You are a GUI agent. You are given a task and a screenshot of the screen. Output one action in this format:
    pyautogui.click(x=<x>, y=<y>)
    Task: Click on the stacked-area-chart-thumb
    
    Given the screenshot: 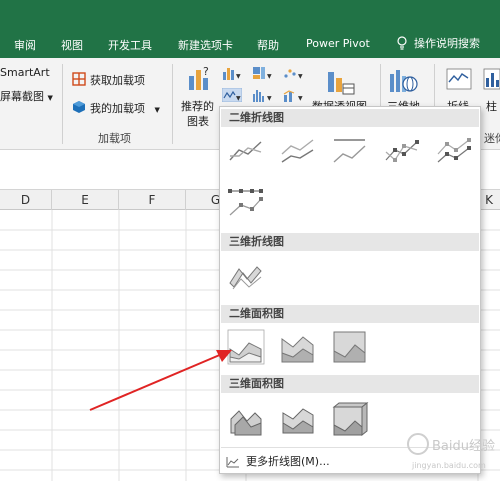 What is the action you would take?
    pyautogui.click(x=298, y=347)
    